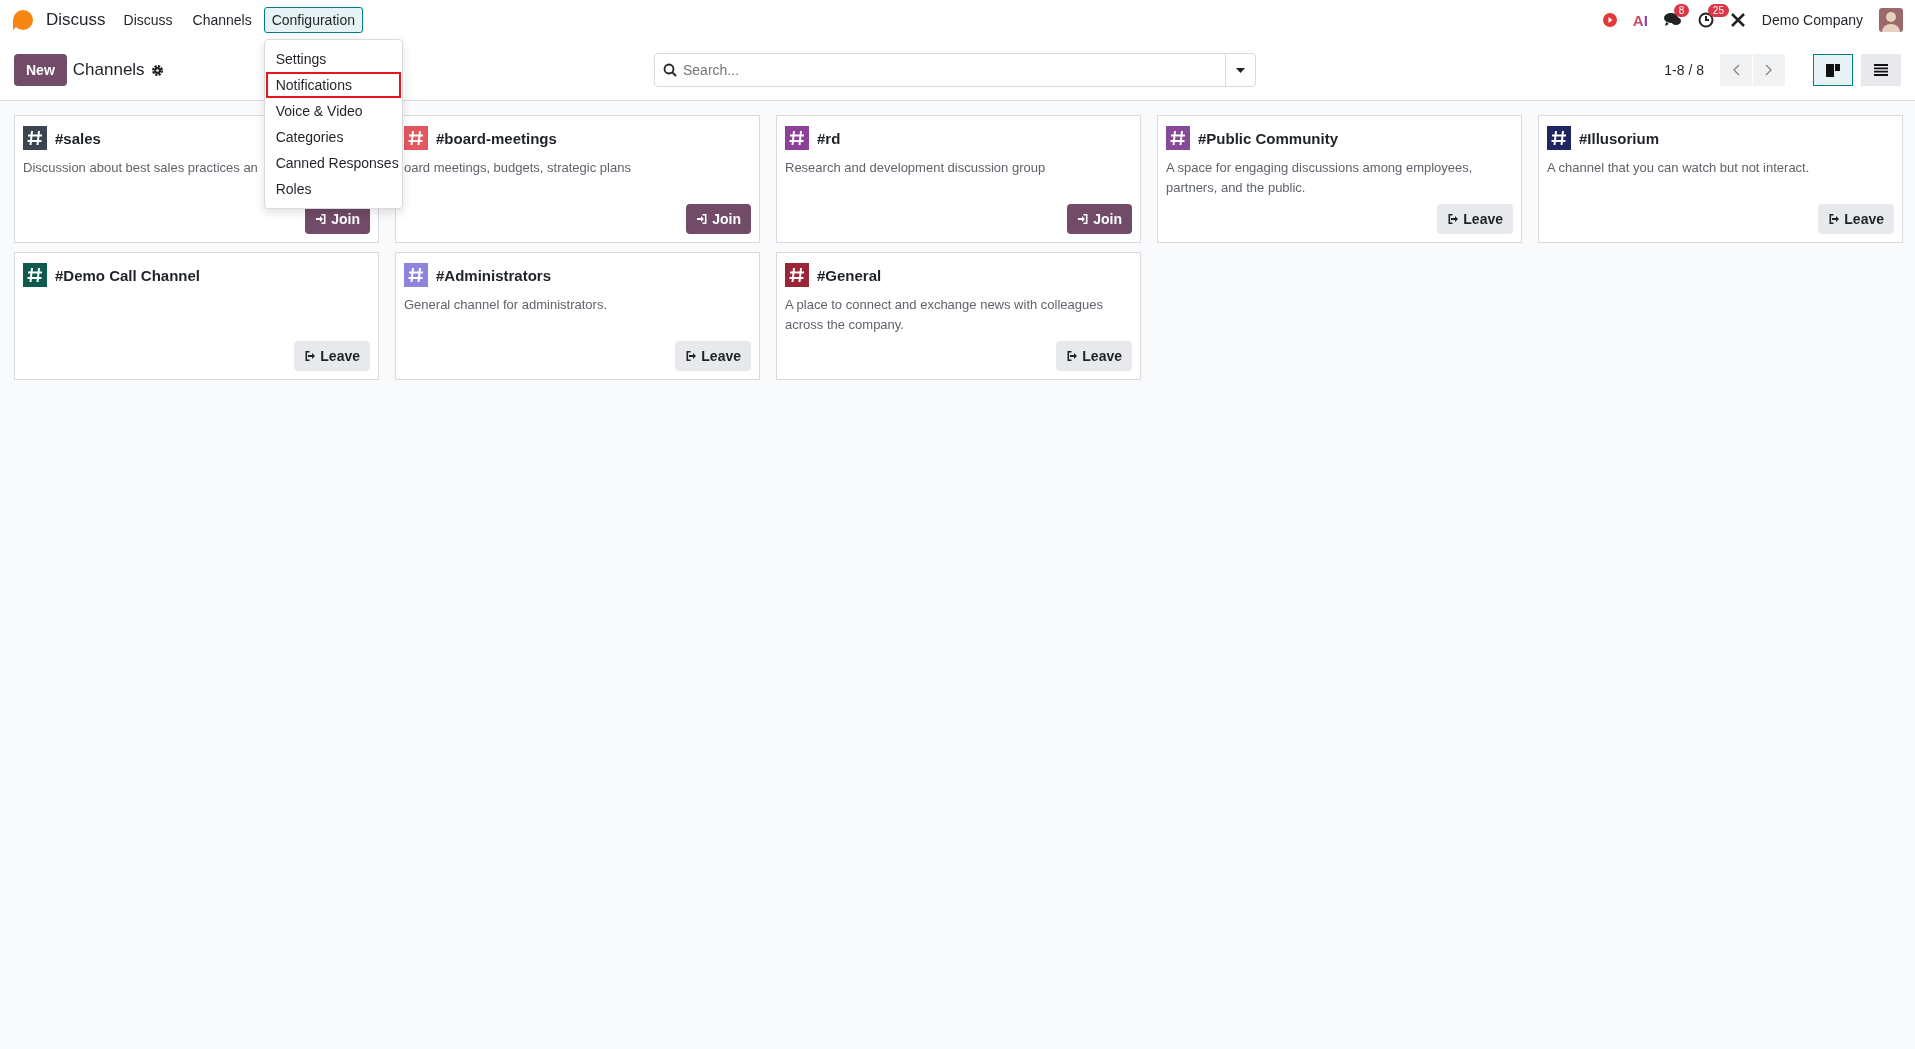 This screenshot has height=1049, width=1915. What do you see at coordinates (1891, 20) in the screenshot?
I see `avatar-icon` at bounding box center [1891, 20].